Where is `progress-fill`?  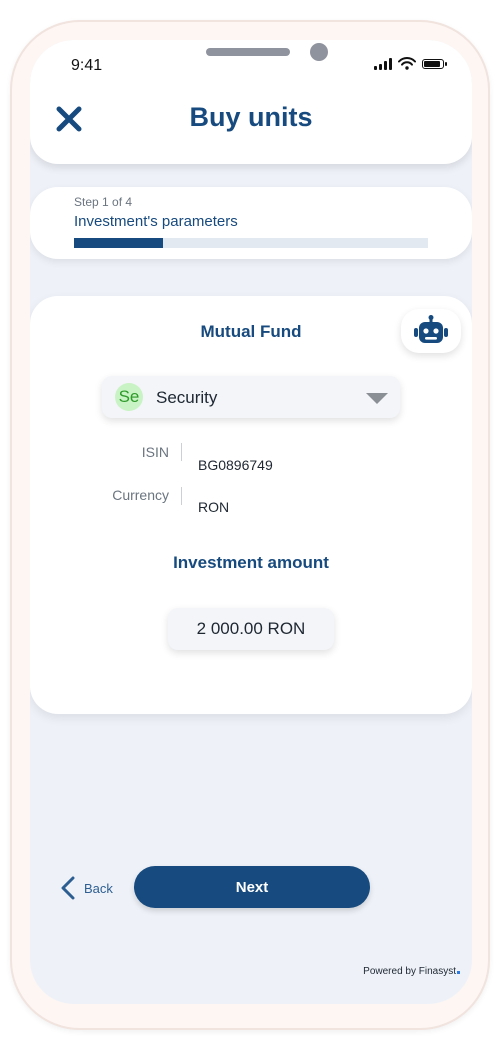
progress-fill is located at coordinates (118, 243).